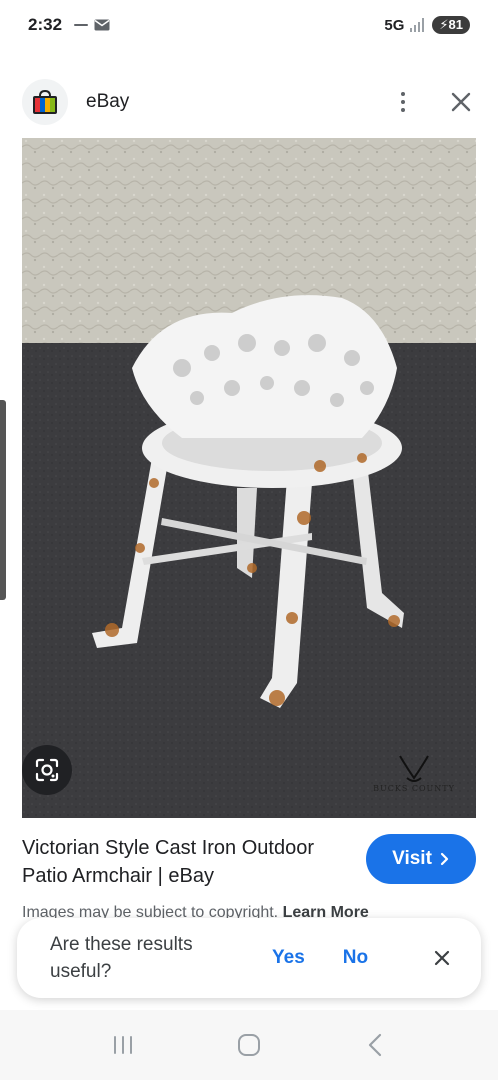 Image resolution: width=498 pixels, height=1080 pixels. I want to click on link-icon, so click(81, 25).